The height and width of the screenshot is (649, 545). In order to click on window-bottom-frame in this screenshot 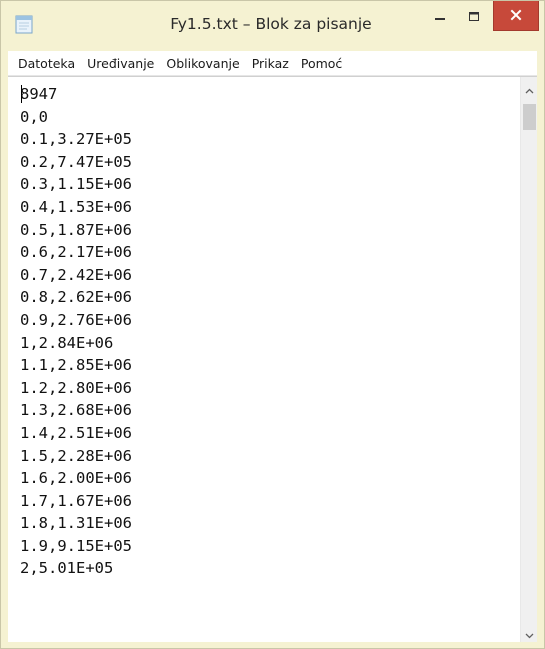, I will do `click(272, 645)`.